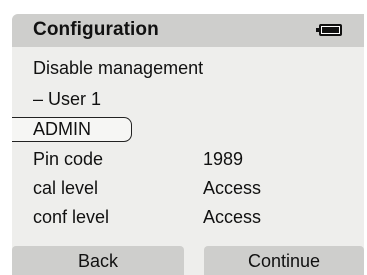 The width and height of the screenshot is (367, 275). I want to click on admin-selection-label: ADMIN, so click(62, 129).